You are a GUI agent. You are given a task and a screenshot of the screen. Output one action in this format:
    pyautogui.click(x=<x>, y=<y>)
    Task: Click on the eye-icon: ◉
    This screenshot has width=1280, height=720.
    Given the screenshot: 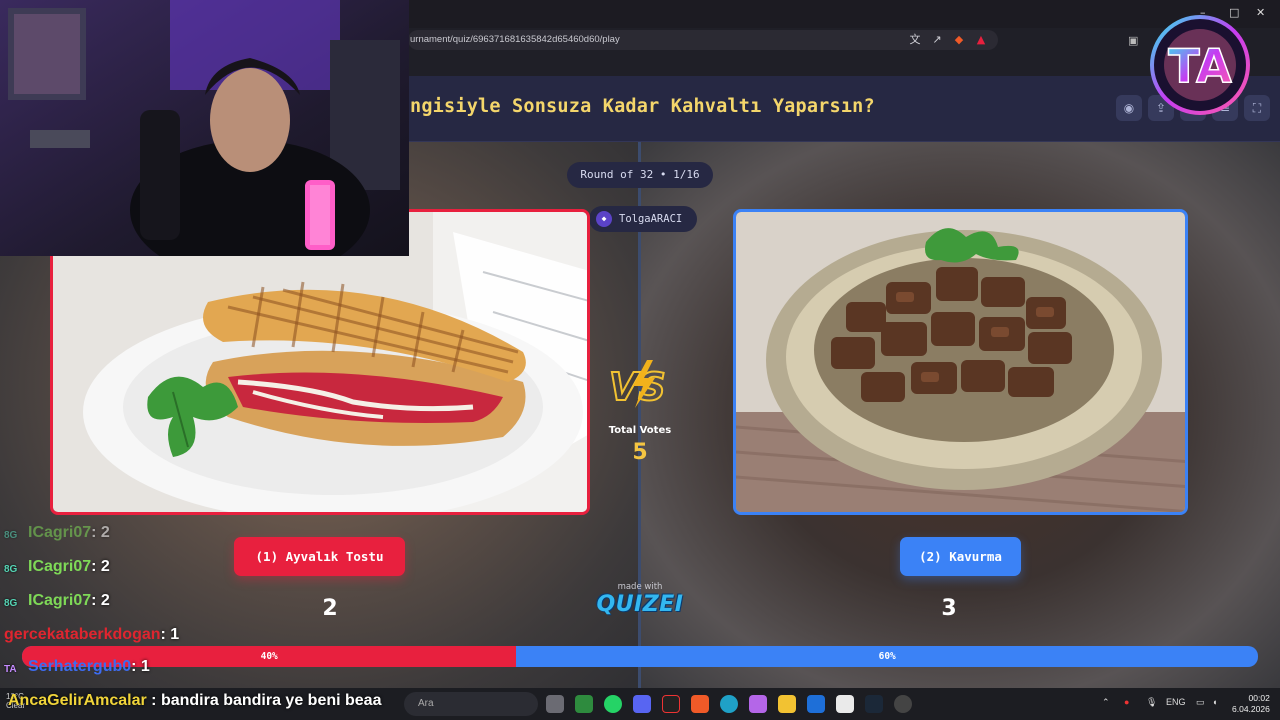 What is the action you would take?
    pyautogui.click(x=1129, y=108)
    